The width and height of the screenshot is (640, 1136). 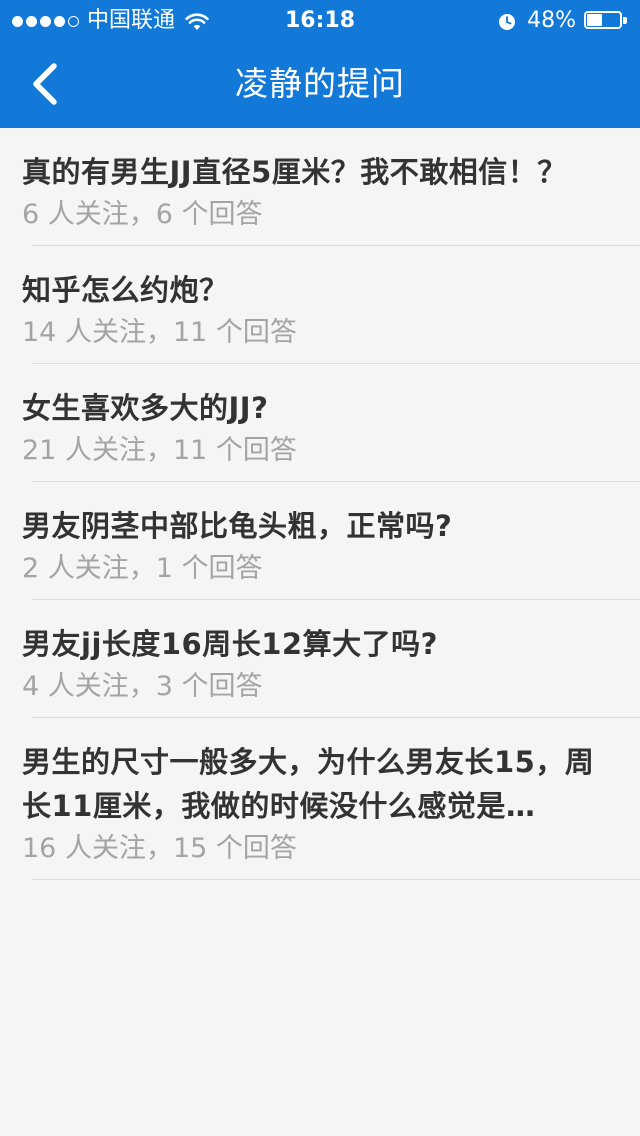 I want to click on question-item: 男友阴茎中部比龟头粗，正常吗? 2 人关注，1 个回答, so click(x=320, y=541).